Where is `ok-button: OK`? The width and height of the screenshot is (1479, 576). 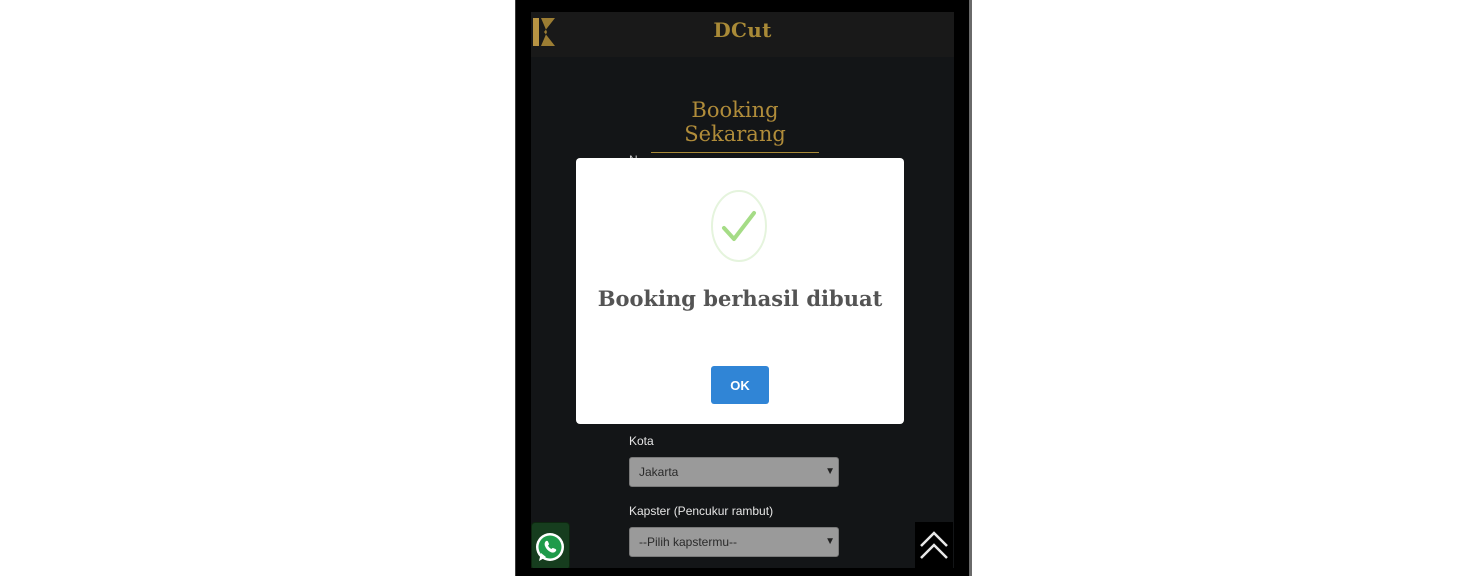
ok-button: OK is located at coordinates (740, 385).